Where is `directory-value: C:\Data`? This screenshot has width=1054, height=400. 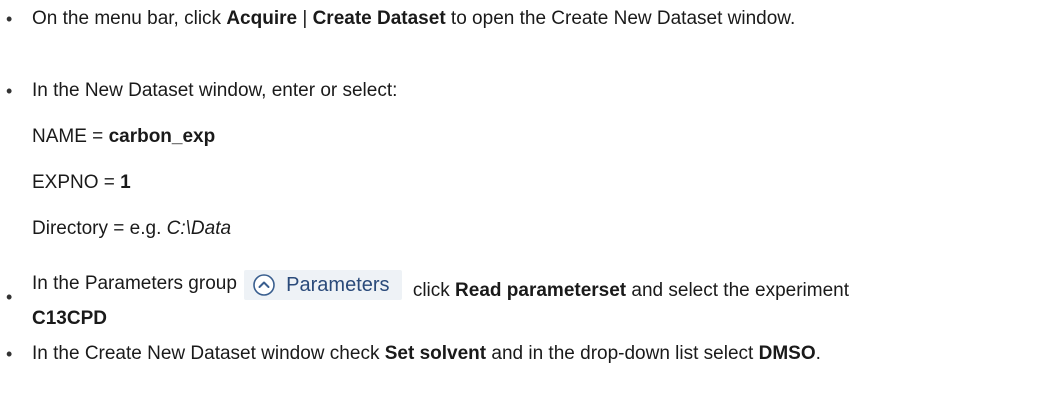
directory-value: C:\Data is located at coordinates (199, 228).